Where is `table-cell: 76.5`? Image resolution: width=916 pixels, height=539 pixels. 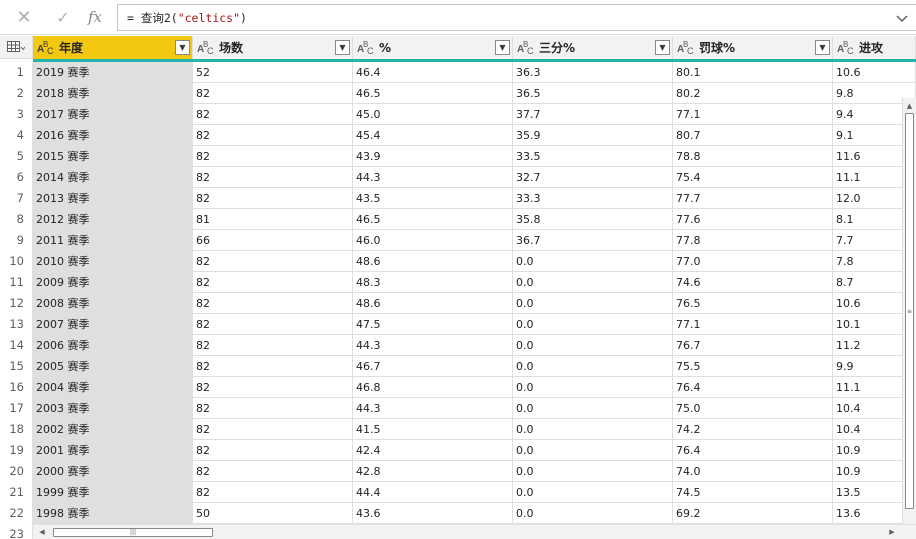 table-cell: 76.5 is located at coordinates (753, 303).